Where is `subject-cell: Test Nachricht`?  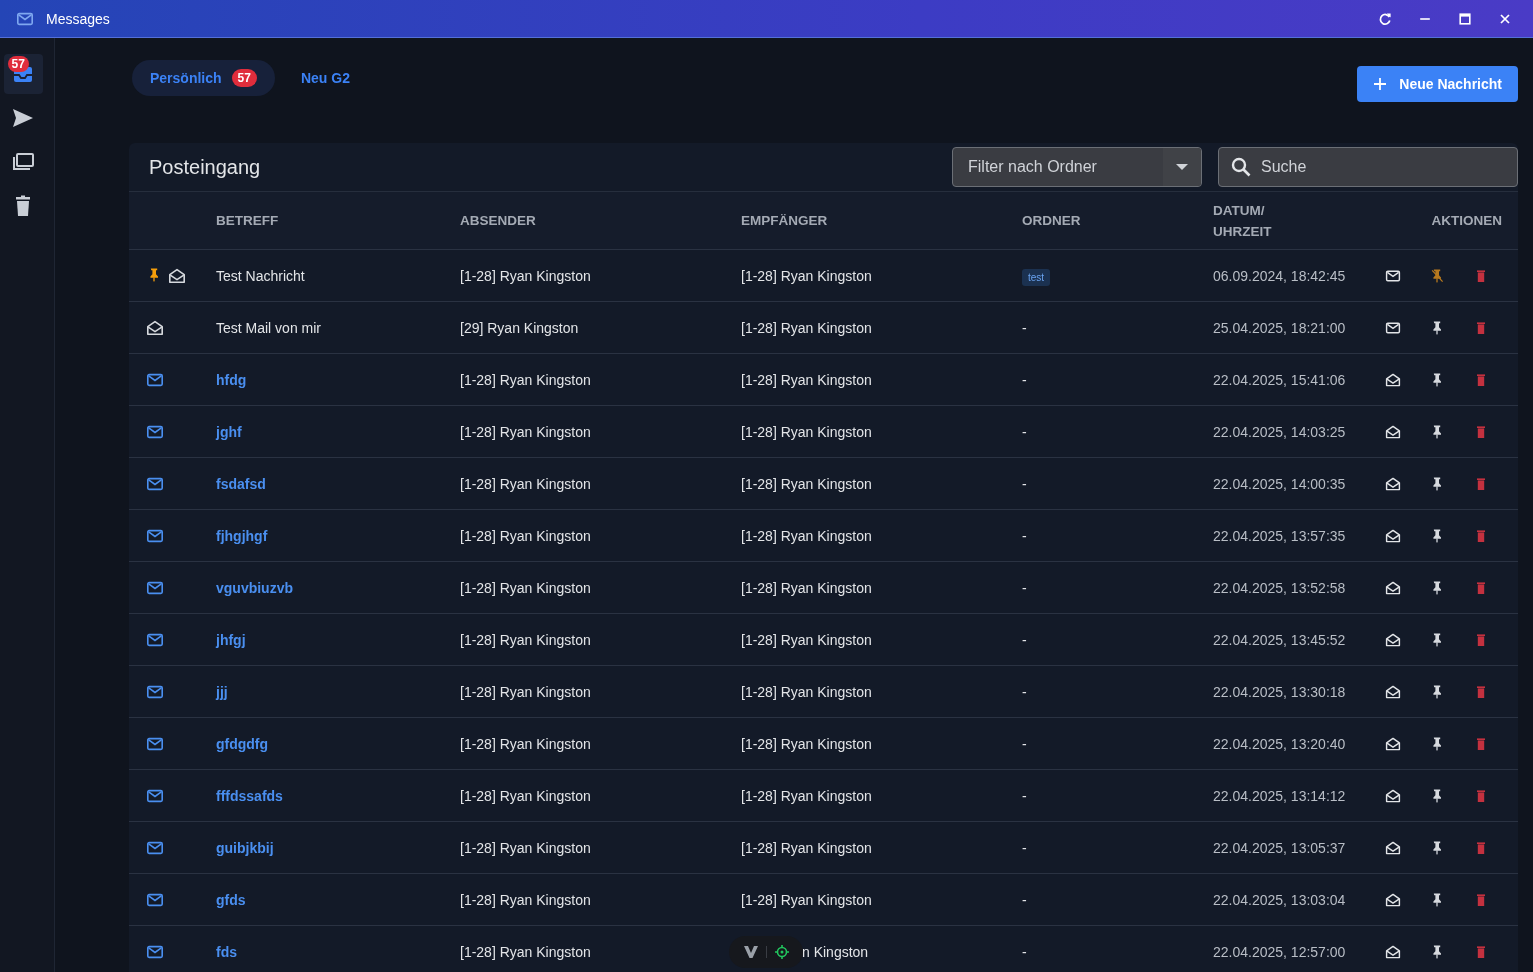 subject-cell: Test Nachricht is located at coordinates (338, 275).